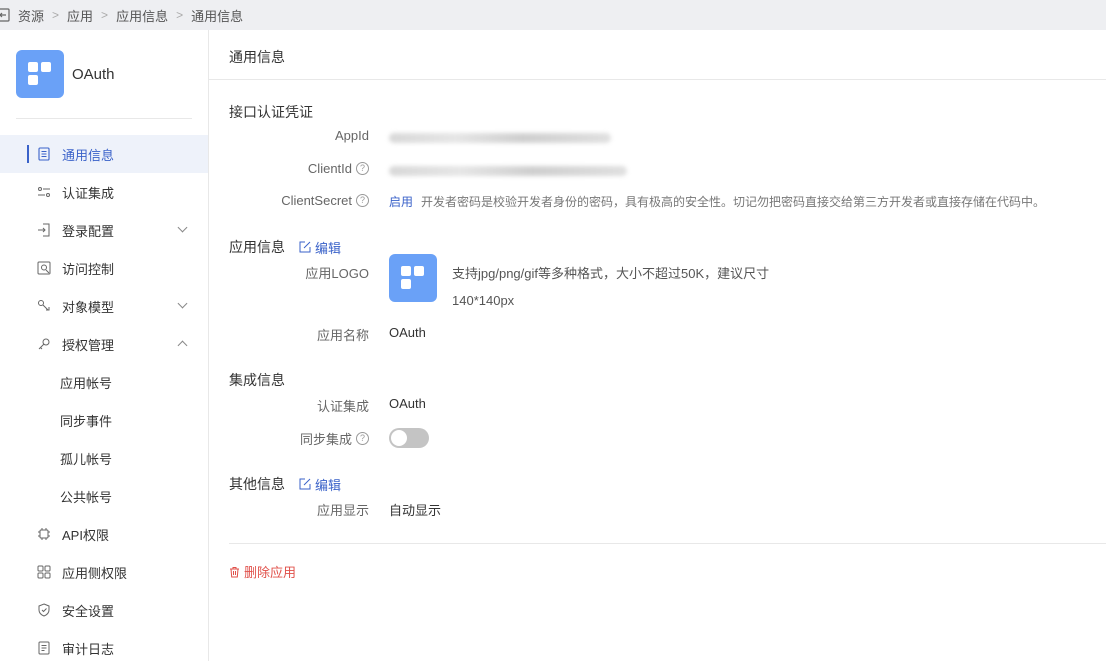  What do you see at coordinates (88, 231) in the screenshot?
I see `sidebar-item-label: 登录配置` at bounding box center [88, 231].